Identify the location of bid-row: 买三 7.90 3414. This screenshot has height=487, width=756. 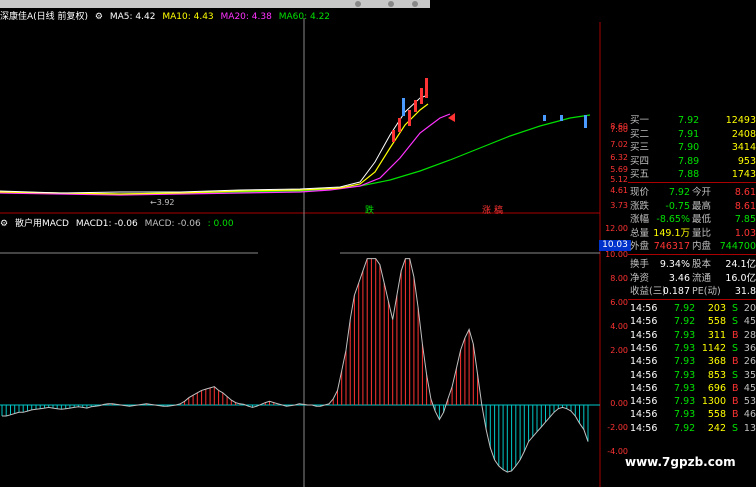
(692, 147).